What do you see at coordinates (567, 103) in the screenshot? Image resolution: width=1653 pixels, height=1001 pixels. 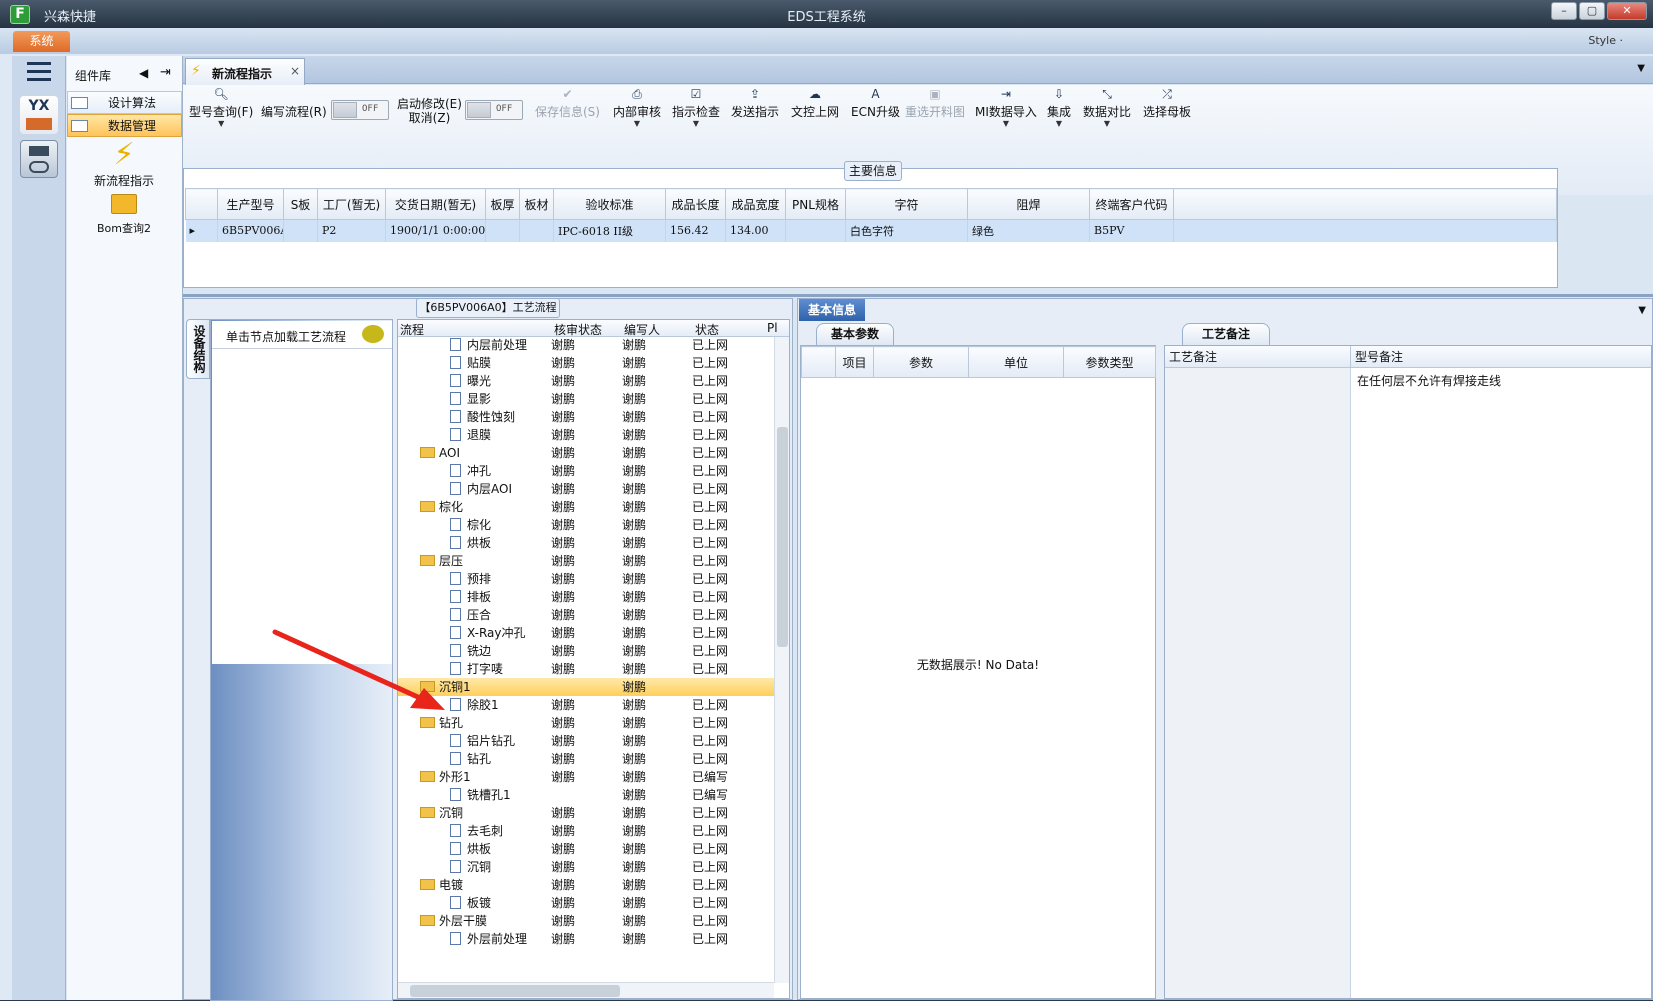 I see `save-info-button: ✔ 保存信息(S)` at bounding box center [567, 103].